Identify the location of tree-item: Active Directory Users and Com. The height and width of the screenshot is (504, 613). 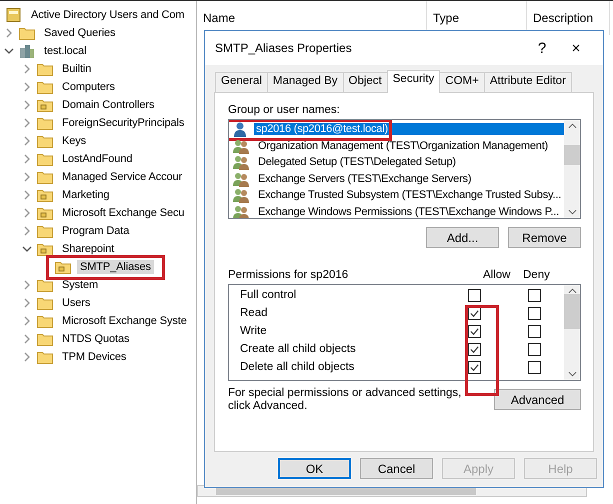
(108, 15).